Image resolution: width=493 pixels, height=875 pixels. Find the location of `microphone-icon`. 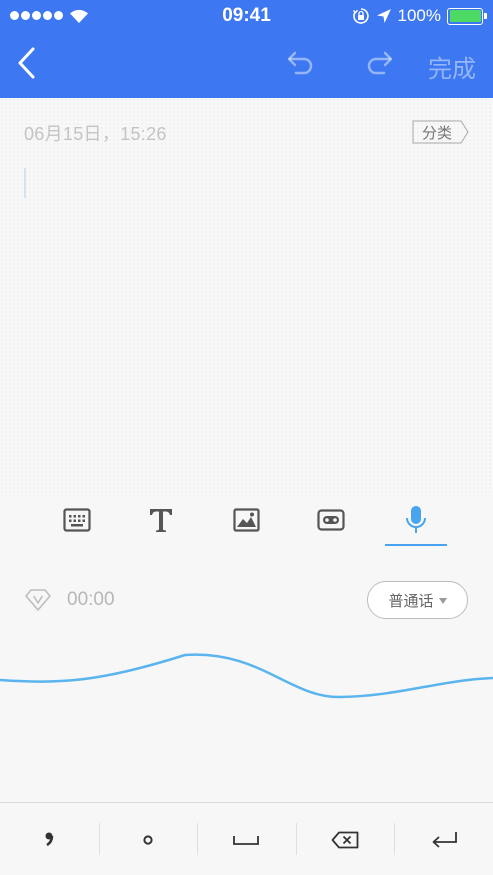

microphone-icon is located at coordinates (416, 519).